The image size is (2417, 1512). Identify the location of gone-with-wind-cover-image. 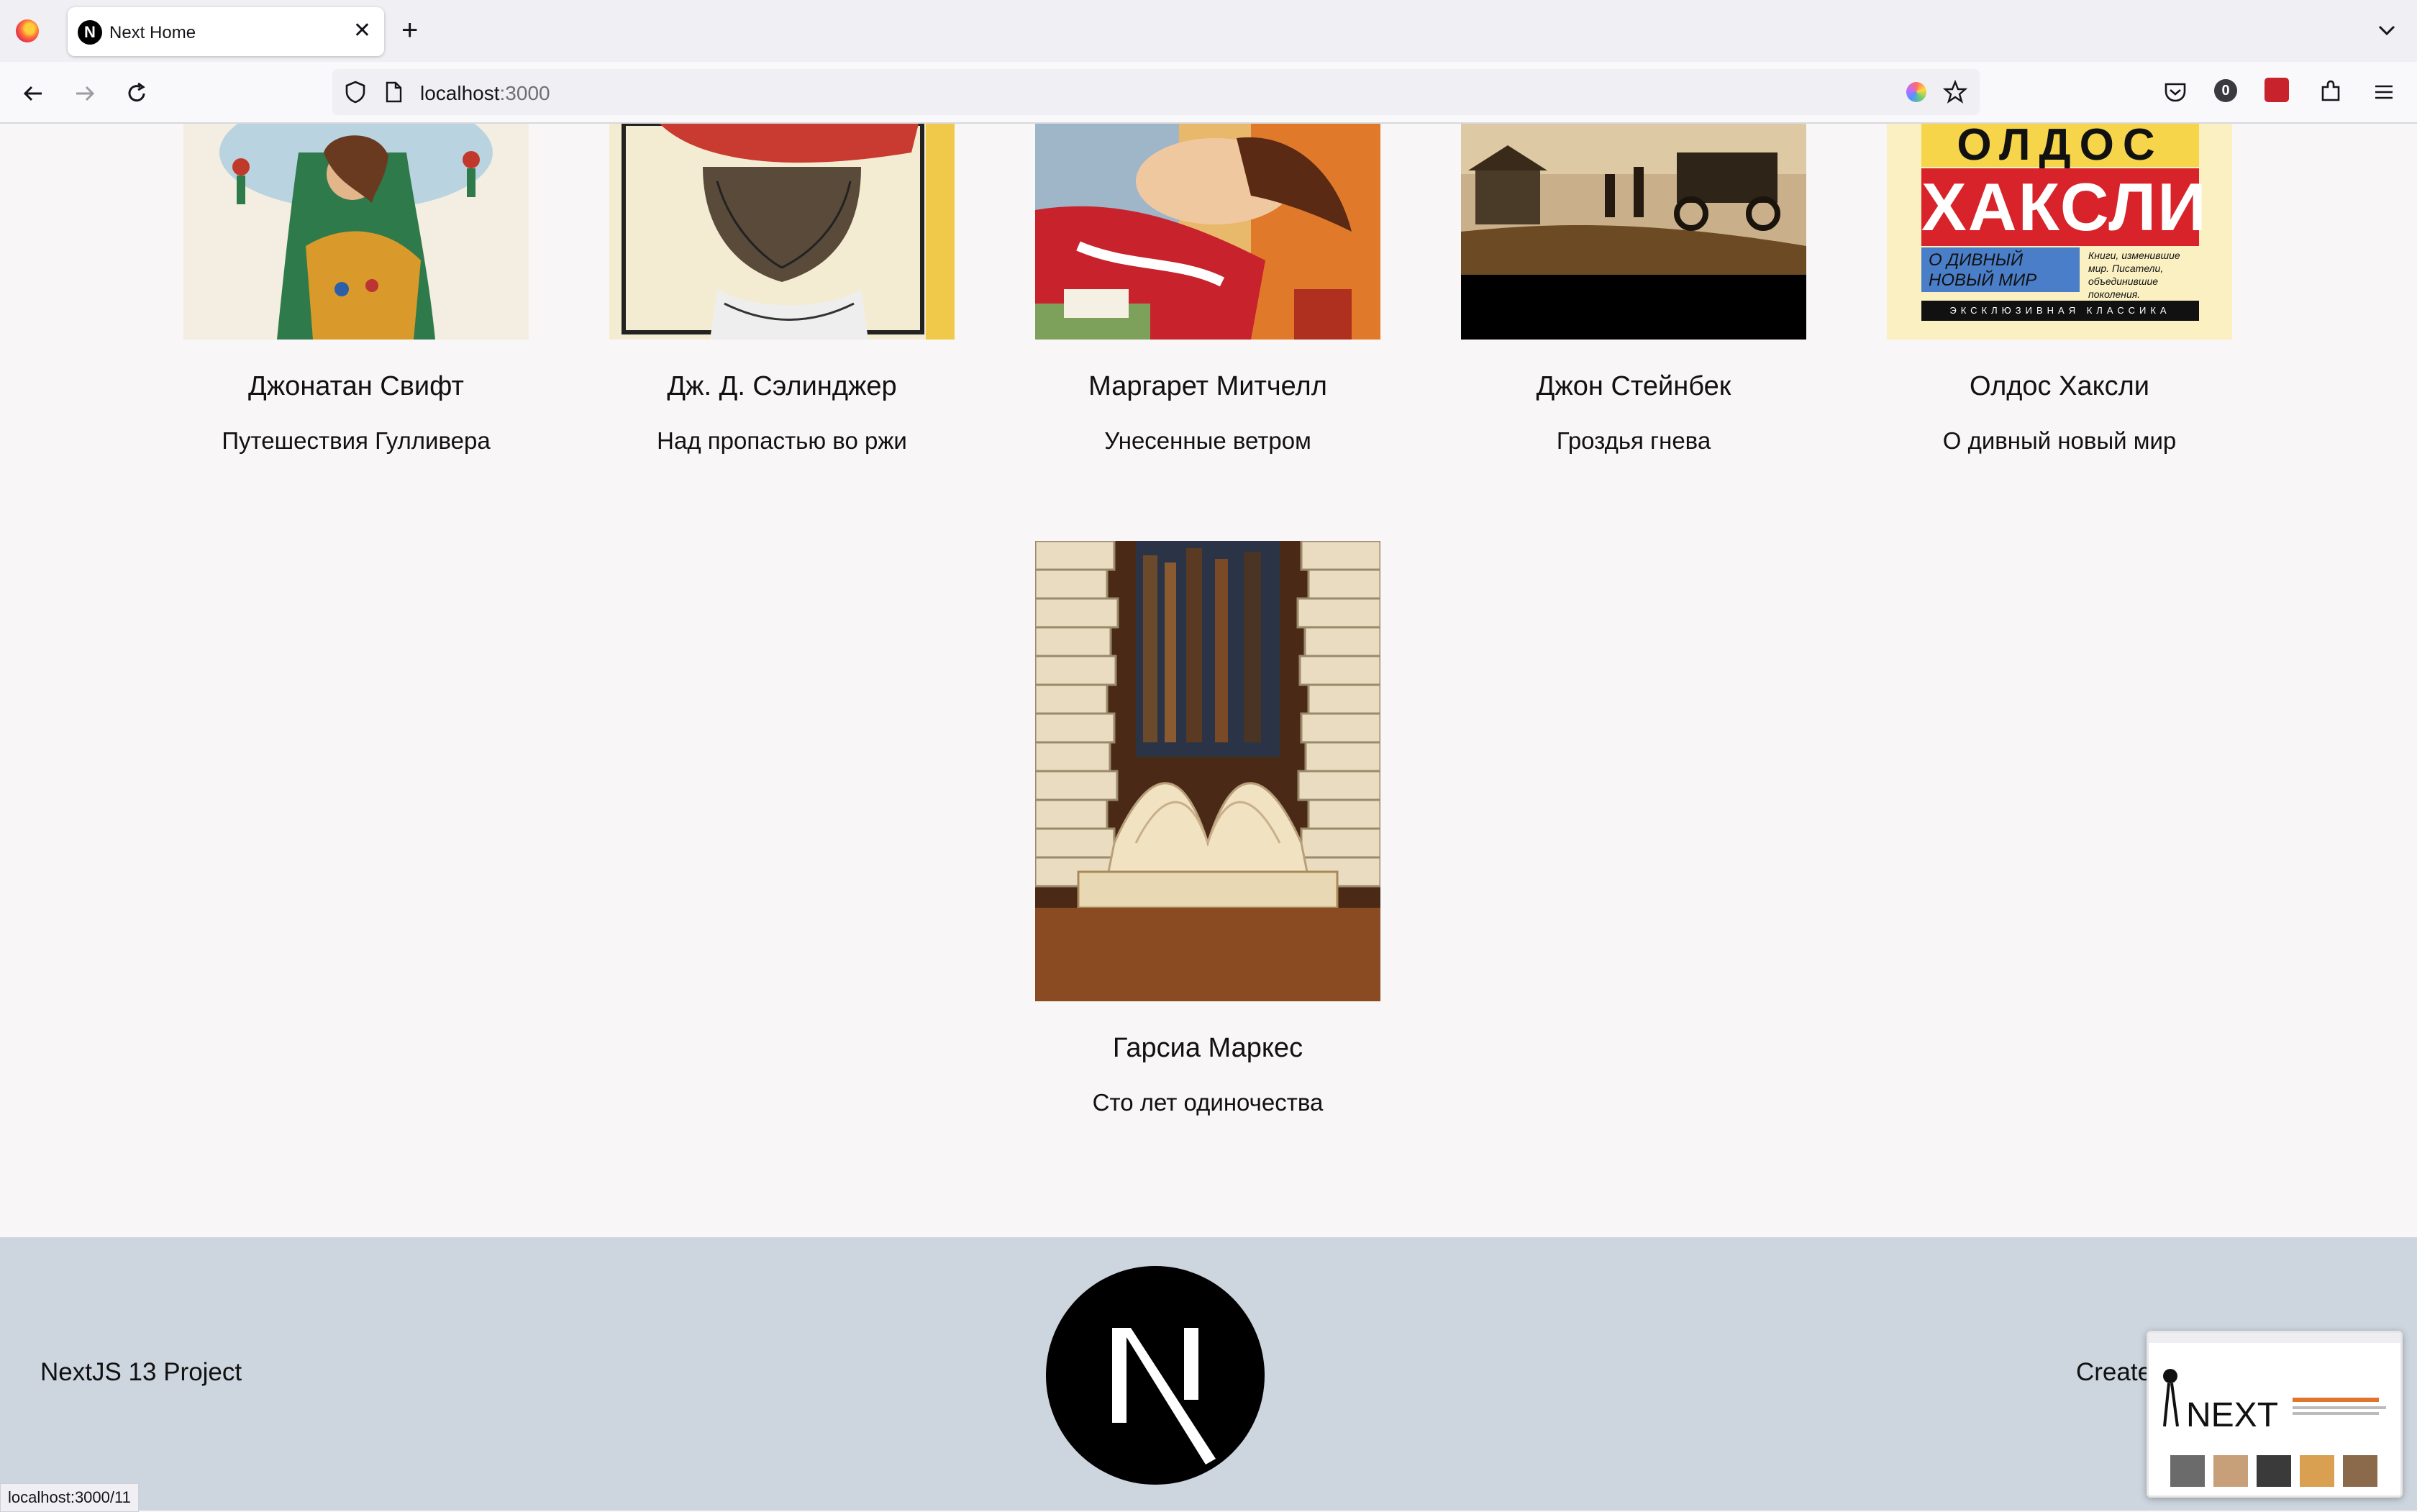
(1207, 232).